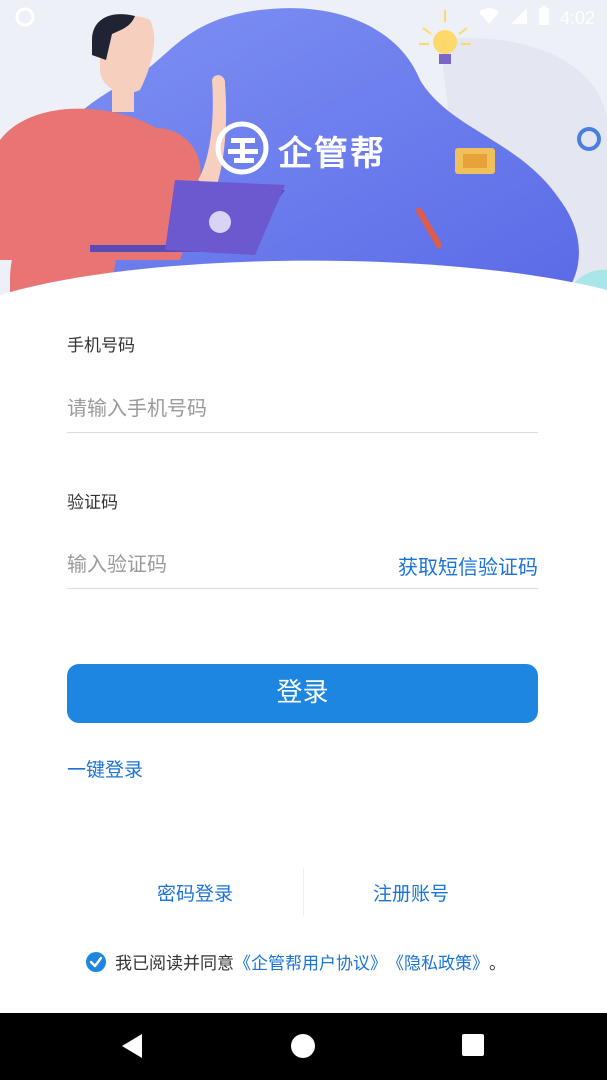  What do you see at coordinates (174, 964) in the screenshot?
I see `agreement-text: 我已阅读并同意` at bounding box center [174, 964].